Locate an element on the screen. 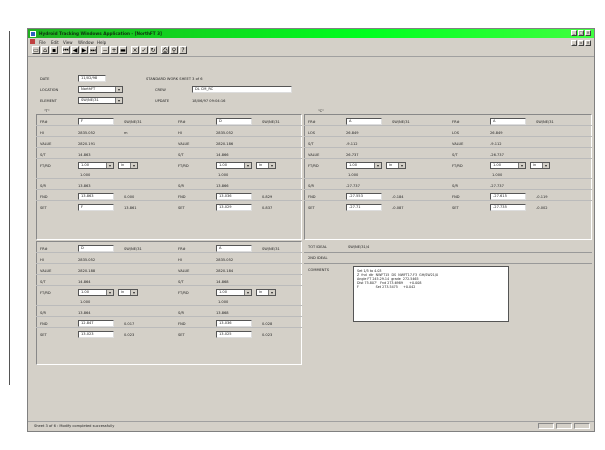 Image resolution: width=605 pixels, height=450 pixels. st-label: VALUE is located at coordinates (458, 144).